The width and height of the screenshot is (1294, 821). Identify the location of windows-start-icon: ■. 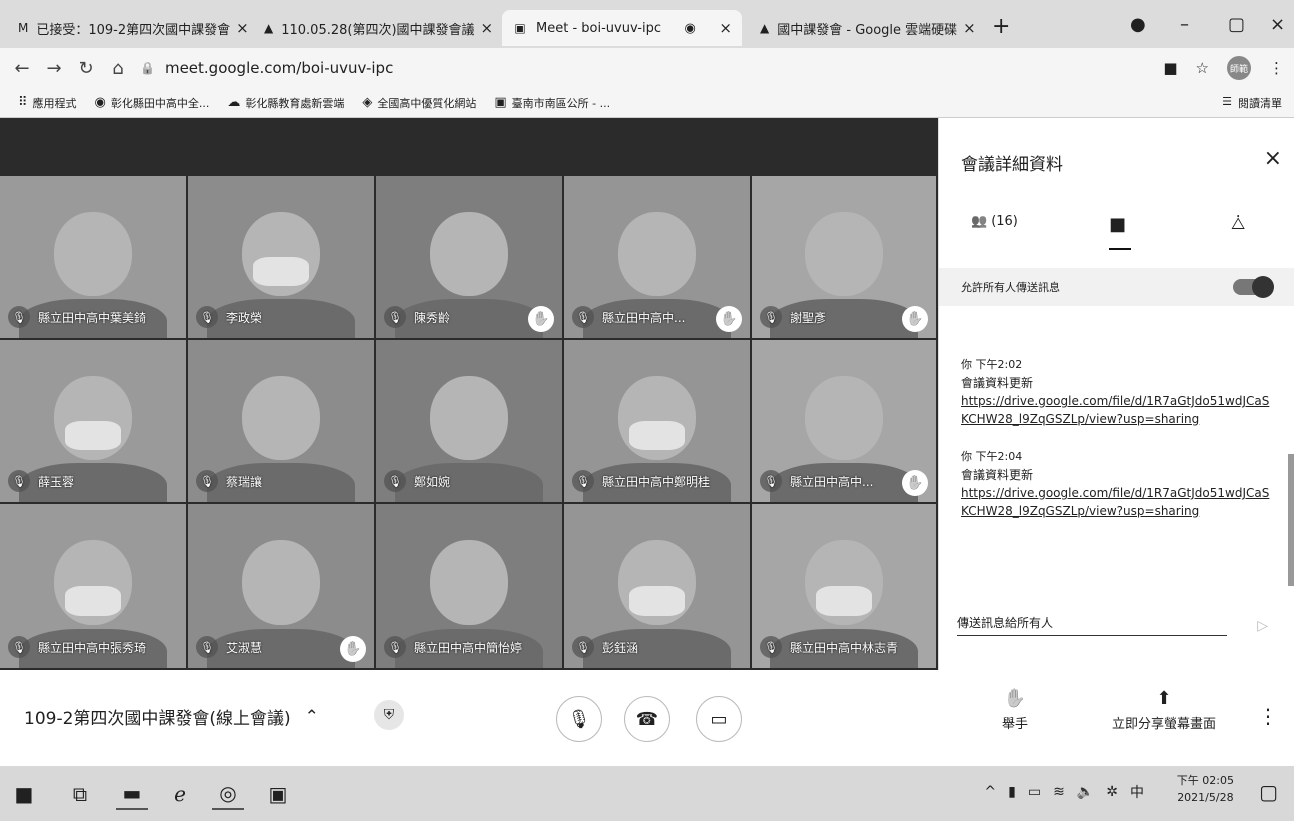
(24, 794).